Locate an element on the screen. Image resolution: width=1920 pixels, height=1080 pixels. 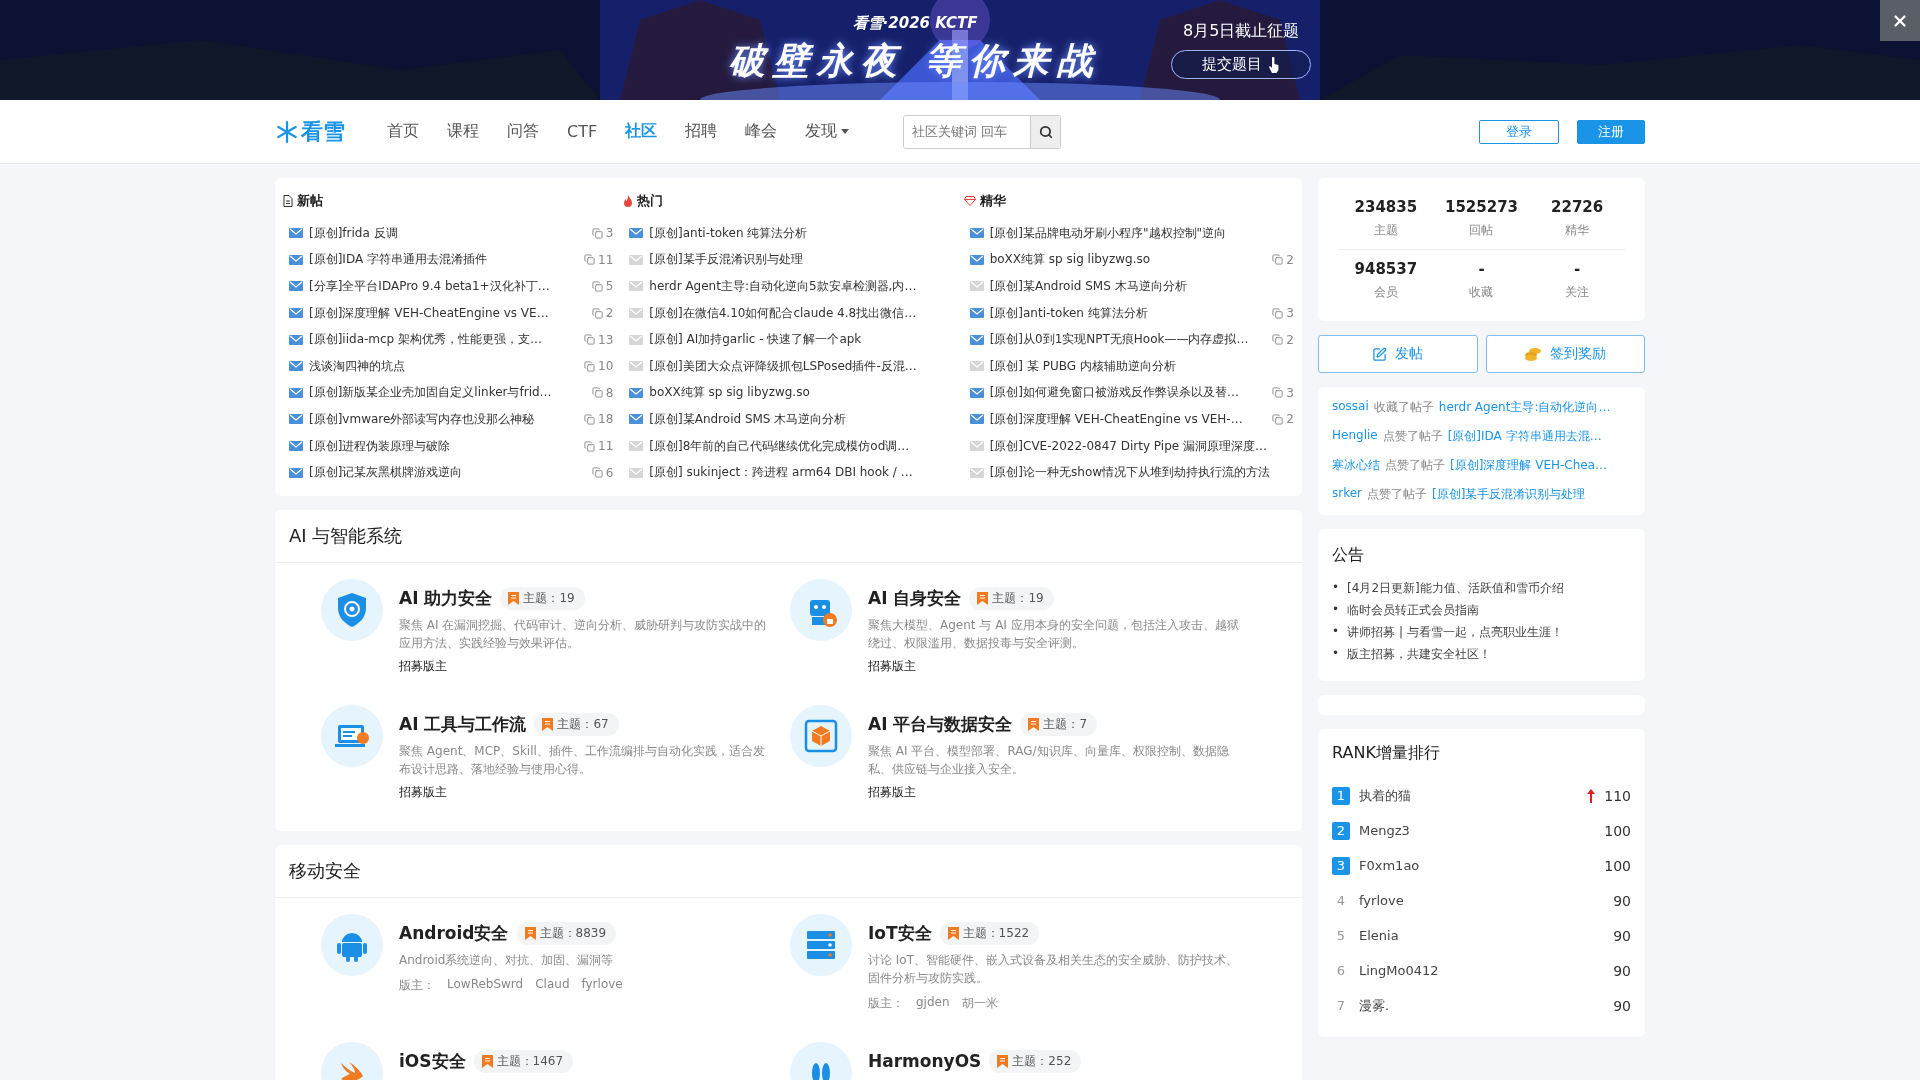
nav-link: 峰会 is located at coordinates (761, 131).